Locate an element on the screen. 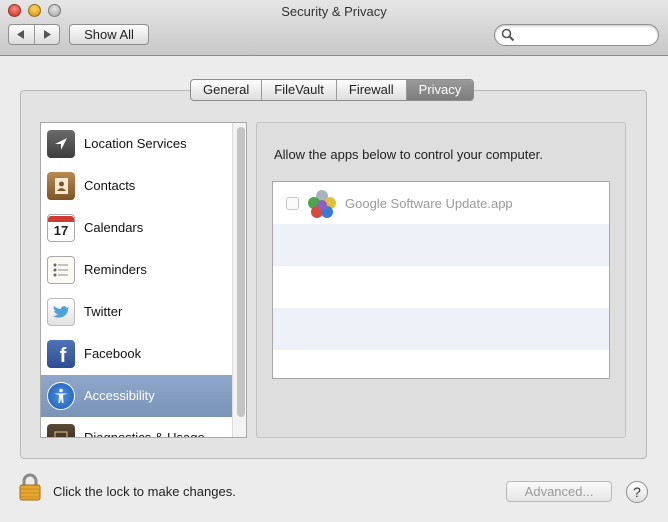  lock-message: Click the lock to make changes. is located at coordinates (144, 491).